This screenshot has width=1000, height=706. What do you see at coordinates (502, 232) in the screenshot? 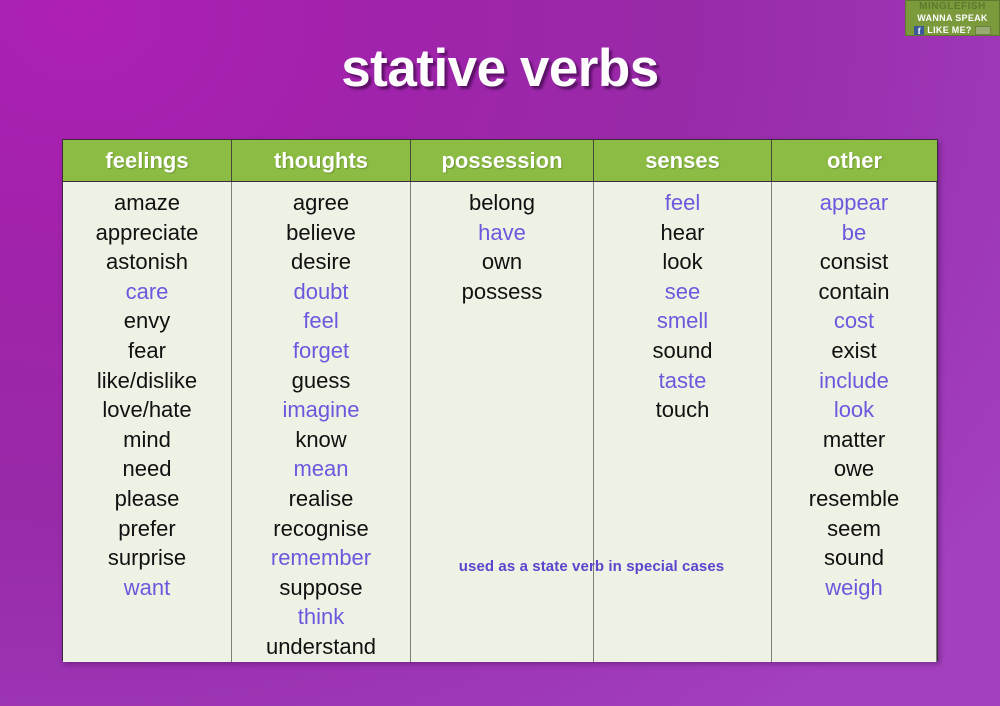
I see `verb-item: have` at bounding box center [502, 232].